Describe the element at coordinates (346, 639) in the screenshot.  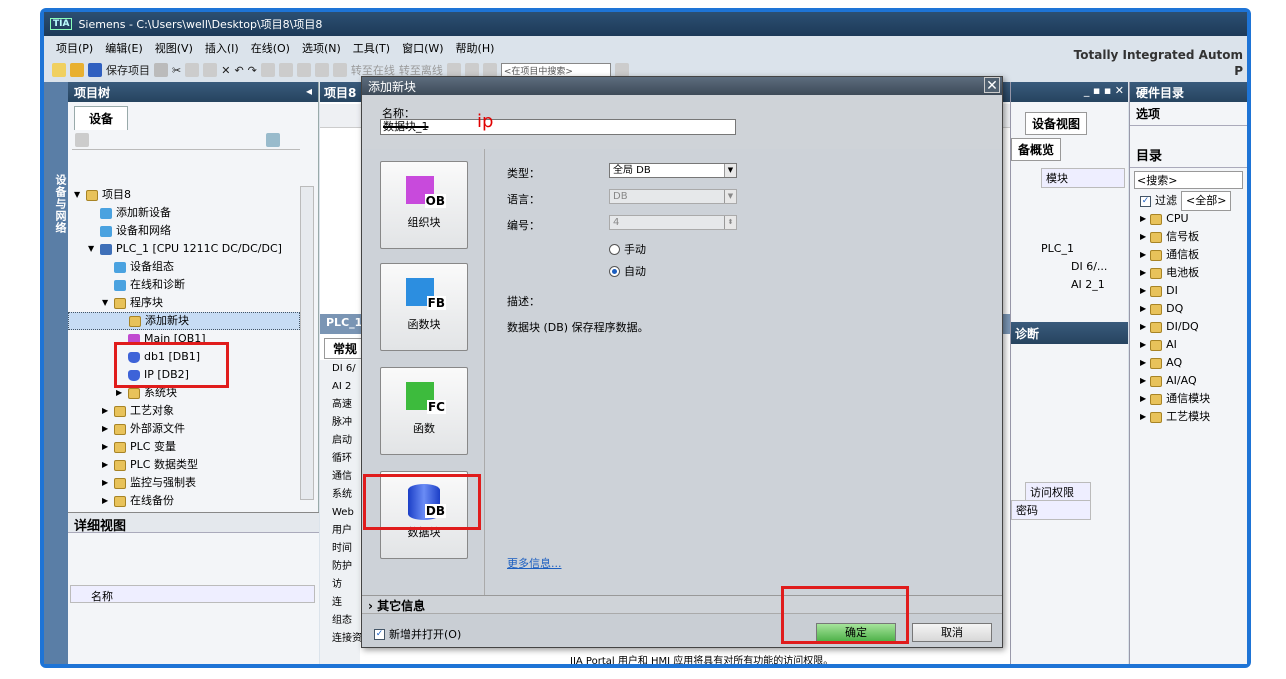
I see `property-item: 连接资源` at that location.